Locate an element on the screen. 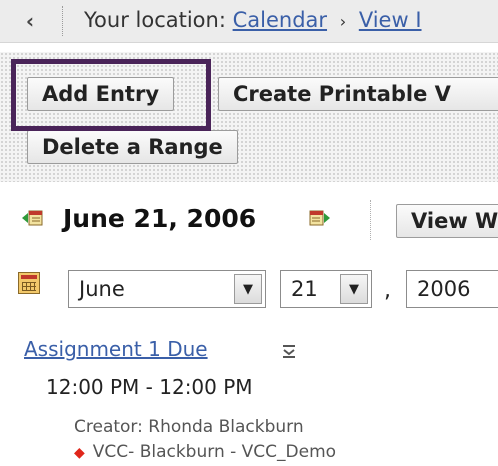  event-creator: Creator: Rhonda Blackburn is located at coordinates (189, 427).